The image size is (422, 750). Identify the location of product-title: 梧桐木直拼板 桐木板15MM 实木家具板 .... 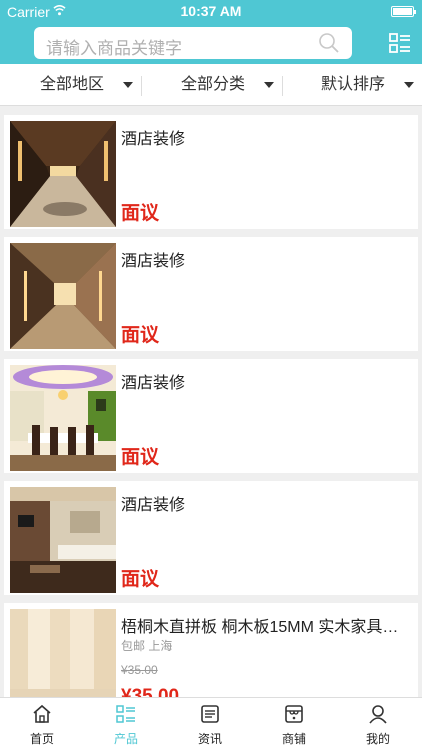
(266, 627).